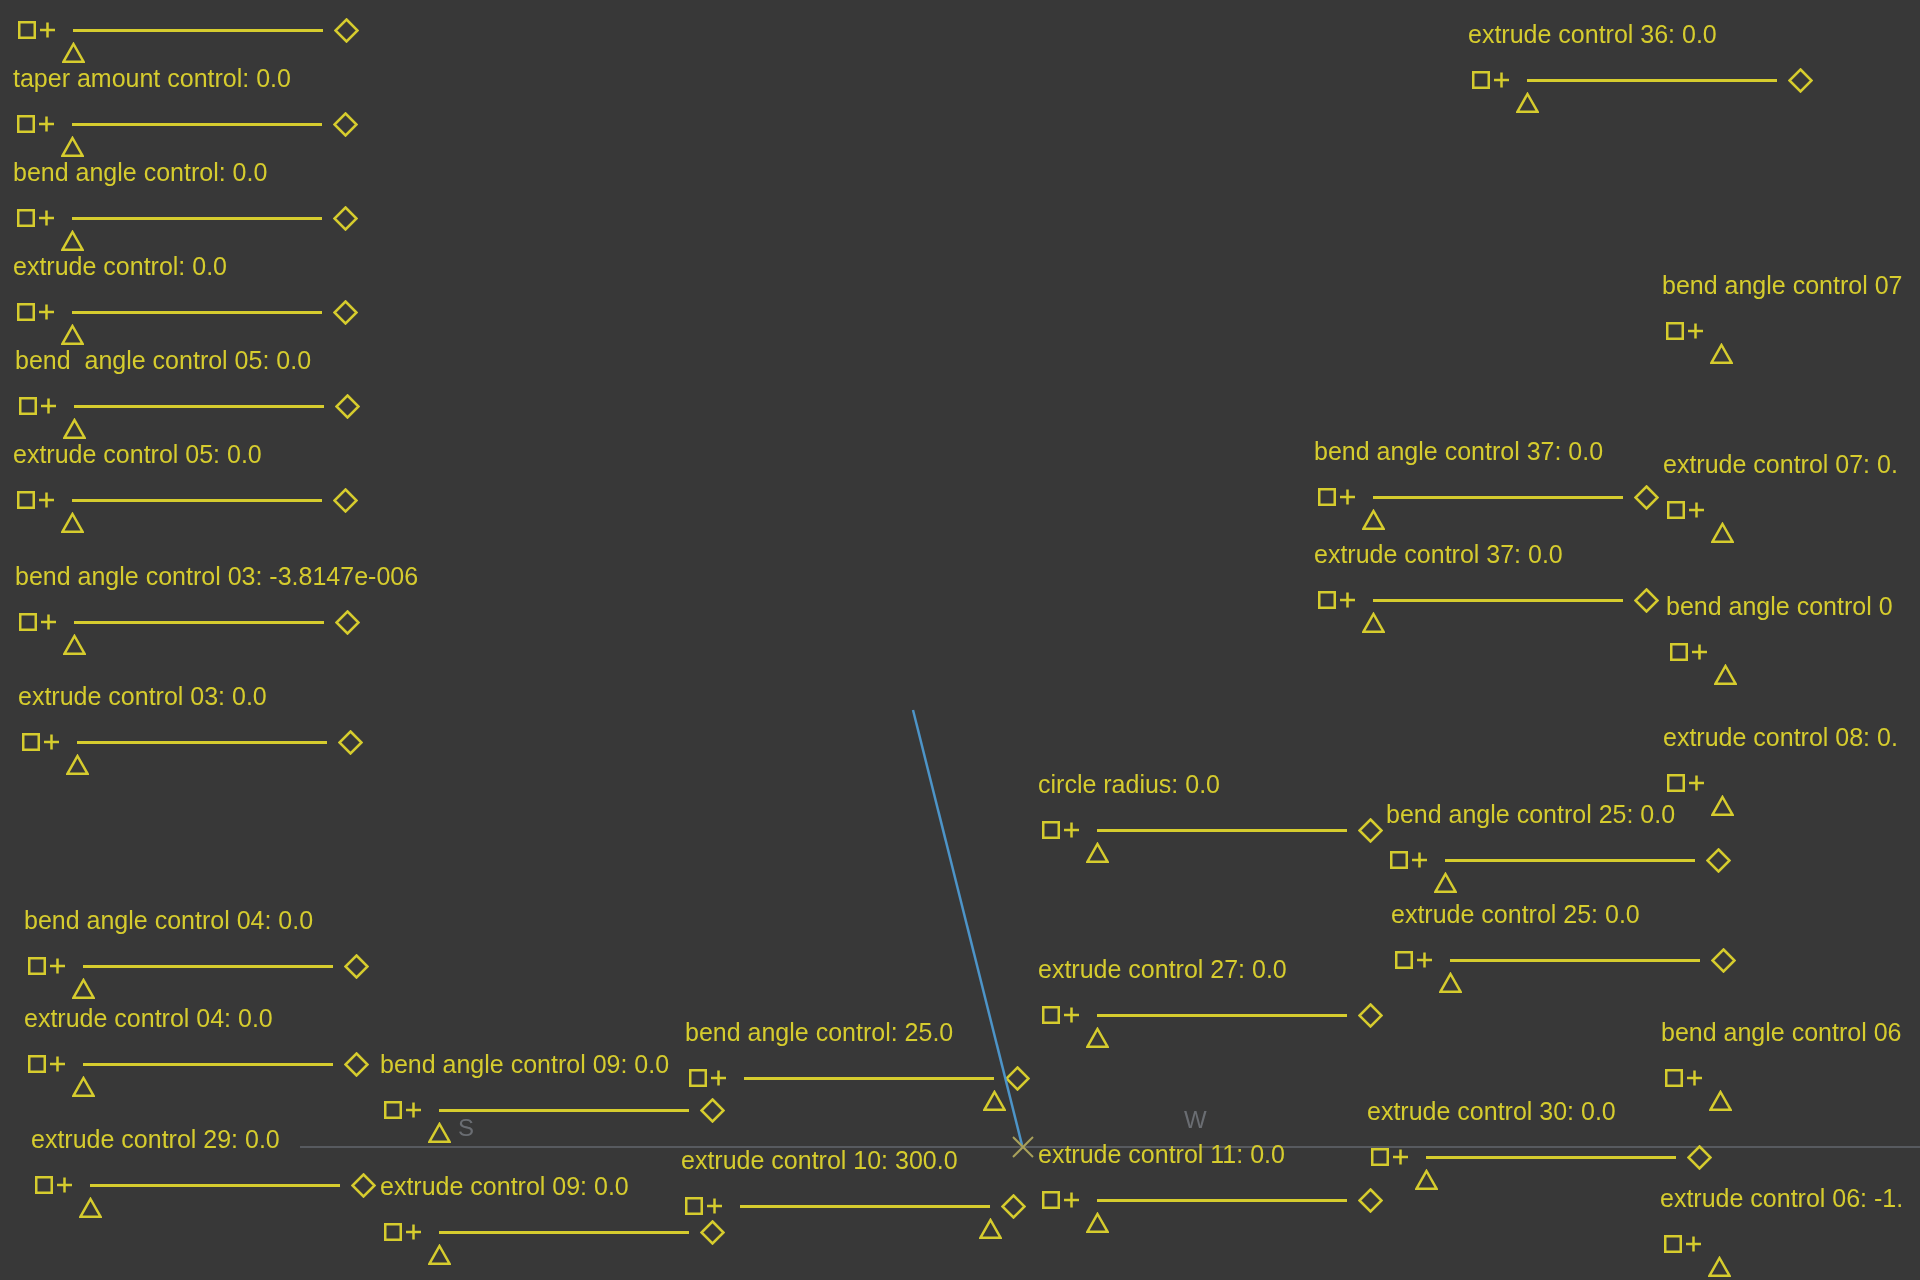 Image resolution: width=1920 pixels, height=1280 pixels. I want to click on control-label: bend angle control 25: 0.0, so click(1531, 814).